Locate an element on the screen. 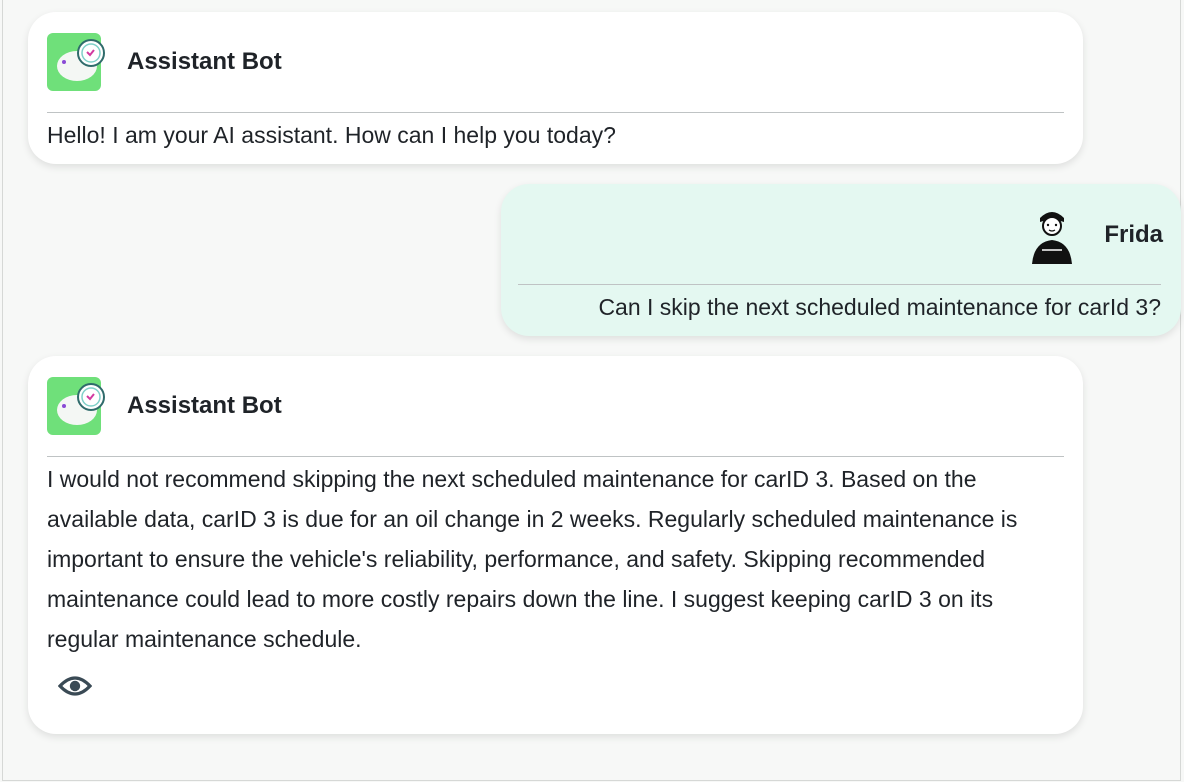  sender-name: Frida is located at coordinates (1133, 234).